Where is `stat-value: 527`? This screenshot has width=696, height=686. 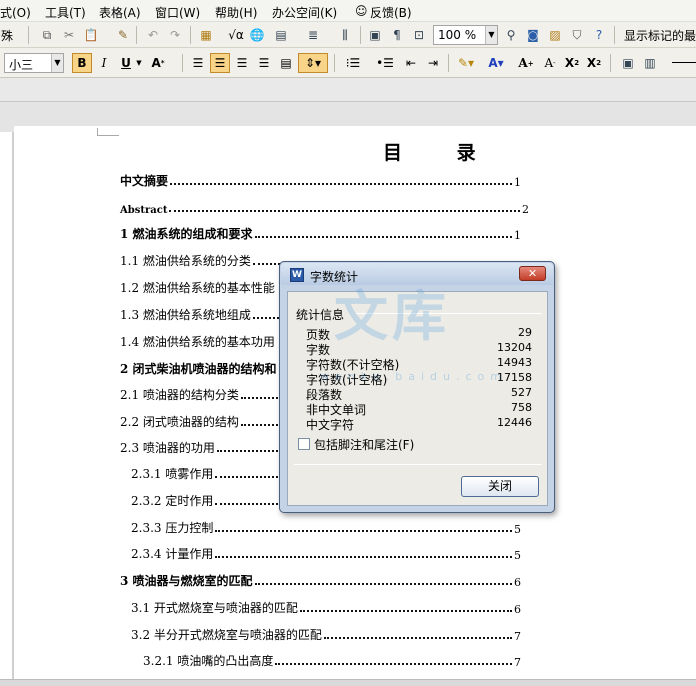 stat-value: 527 is located at coordinates (521, 392).